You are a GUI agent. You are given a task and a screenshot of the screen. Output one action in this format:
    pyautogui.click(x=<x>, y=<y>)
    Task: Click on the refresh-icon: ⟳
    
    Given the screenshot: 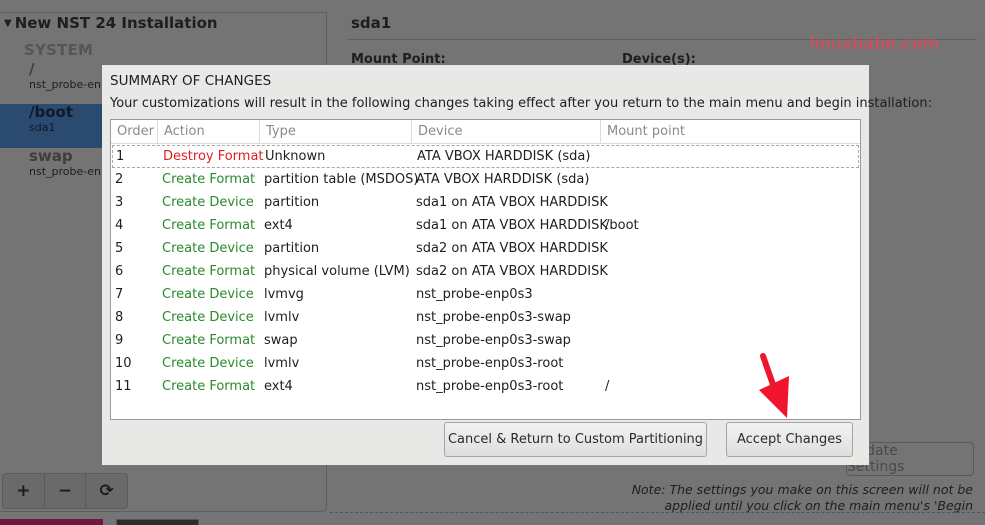 What is the action you would take?
    pyautogui.click(x=106, y=491)
    